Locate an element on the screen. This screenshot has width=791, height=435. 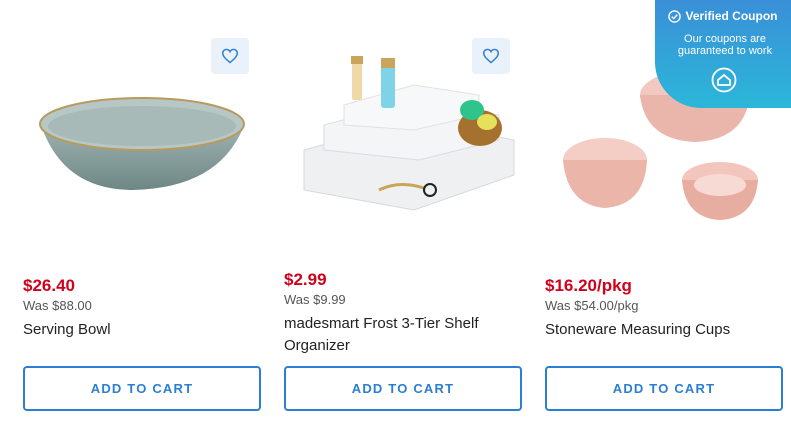
product-name: Stoneware Measuring Cups is located at coordinates (660, 330).